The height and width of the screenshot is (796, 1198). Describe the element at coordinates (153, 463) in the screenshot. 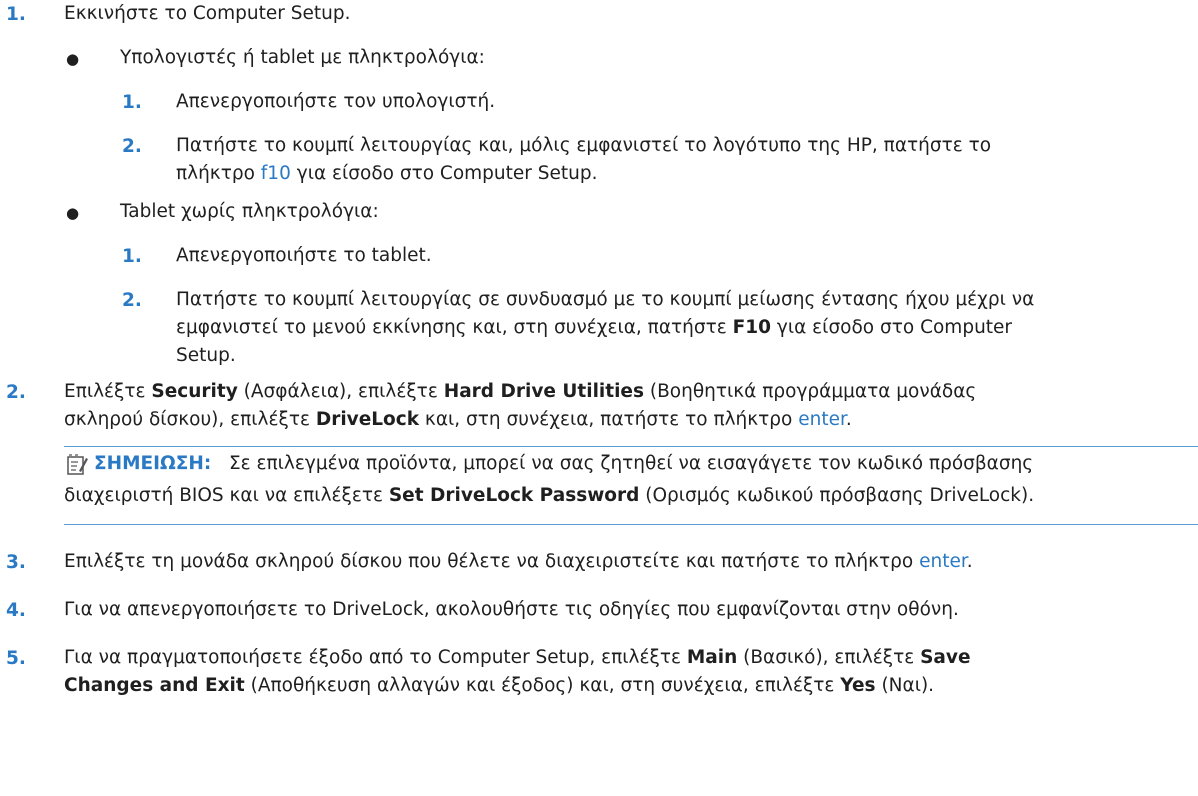

I see `note-label: ΣΗΜΕΙΩΣΗ:` at that location.